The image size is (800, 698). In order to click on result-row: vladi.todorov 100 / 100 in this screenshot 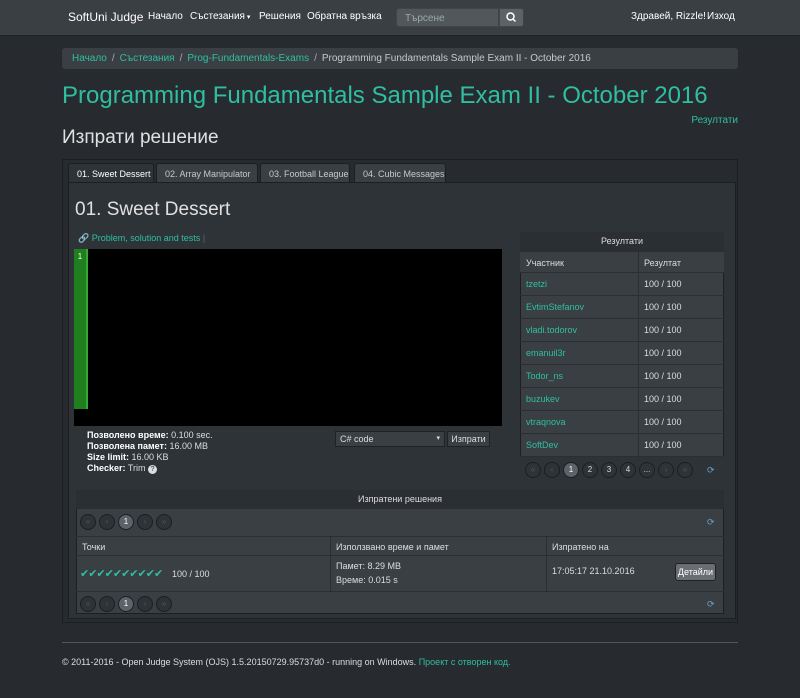, I will do `click(622, 329)`.